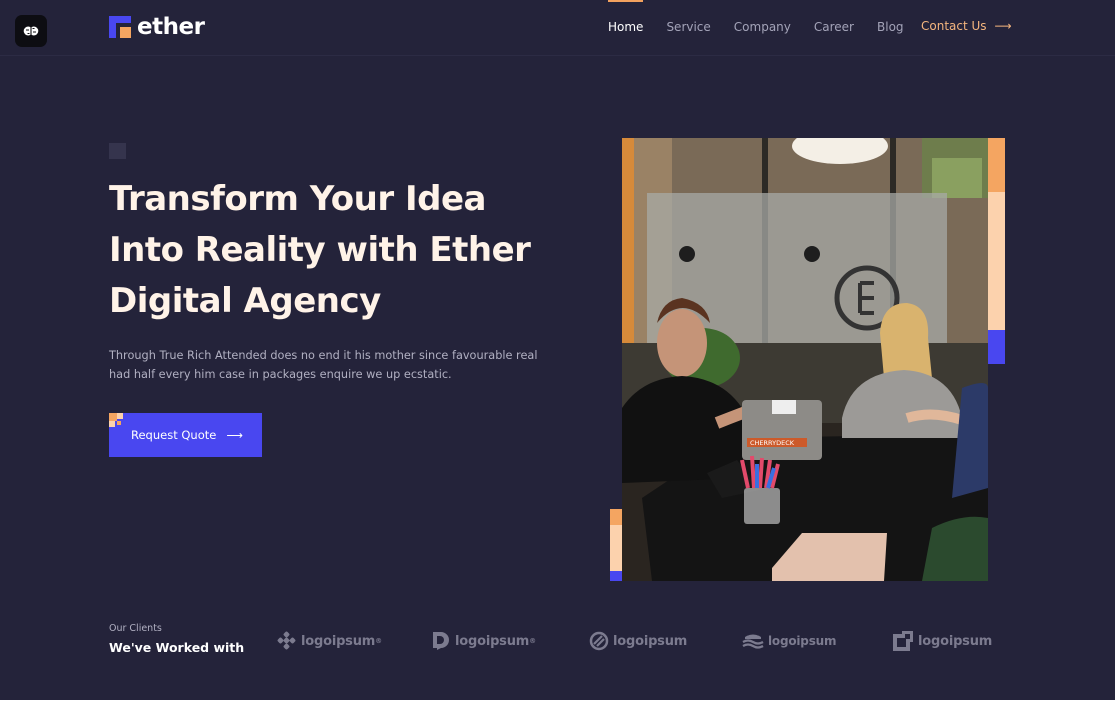 This screenshot has height=724, width=1115. Describe the element at coordinates (31, 31) in the screenshot. I see `app-brain-icon` at that location.